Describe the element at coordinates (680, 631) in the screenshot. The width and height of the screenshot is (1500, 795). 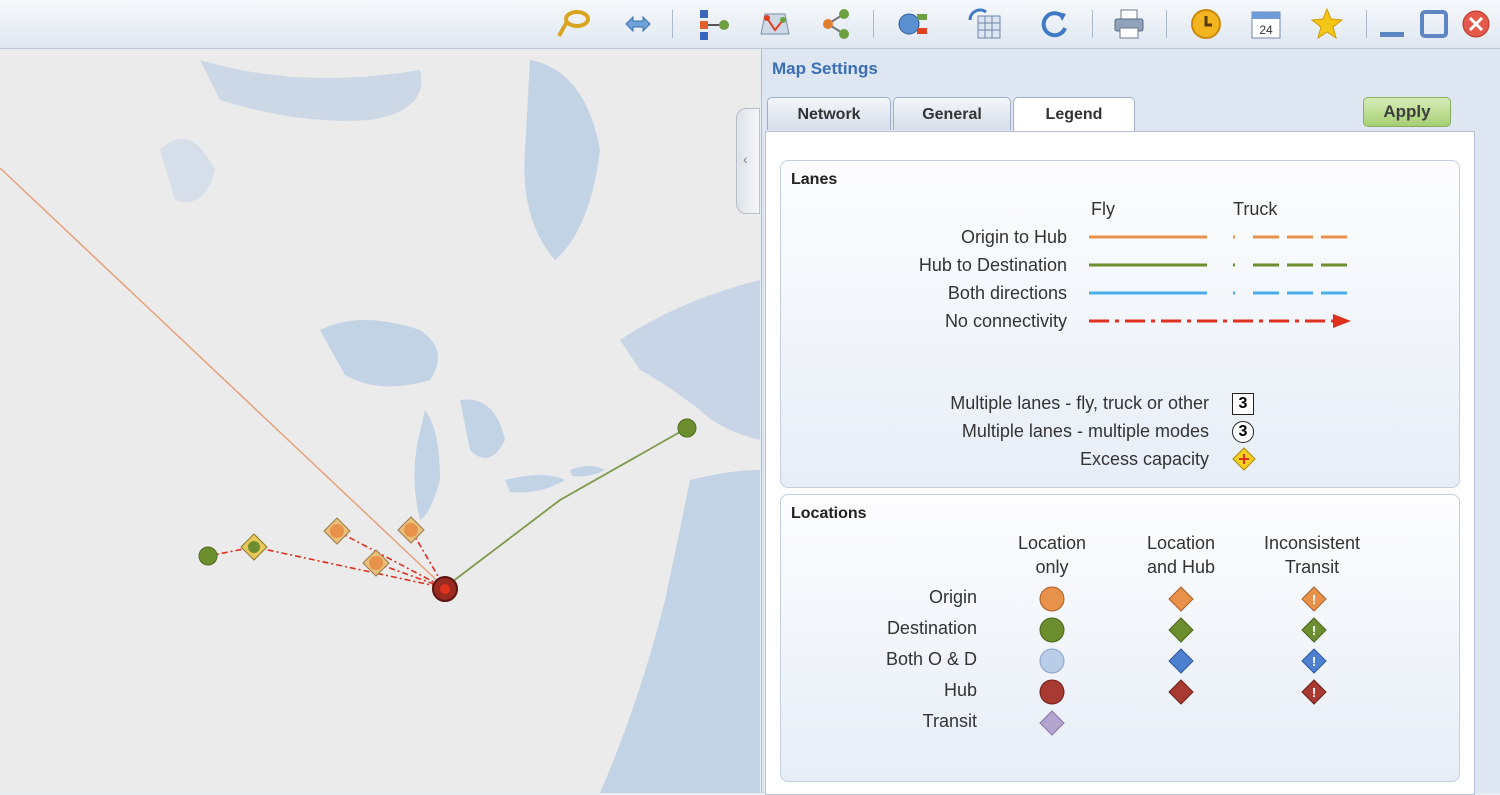
I see `atlantic-ocean` at that location.